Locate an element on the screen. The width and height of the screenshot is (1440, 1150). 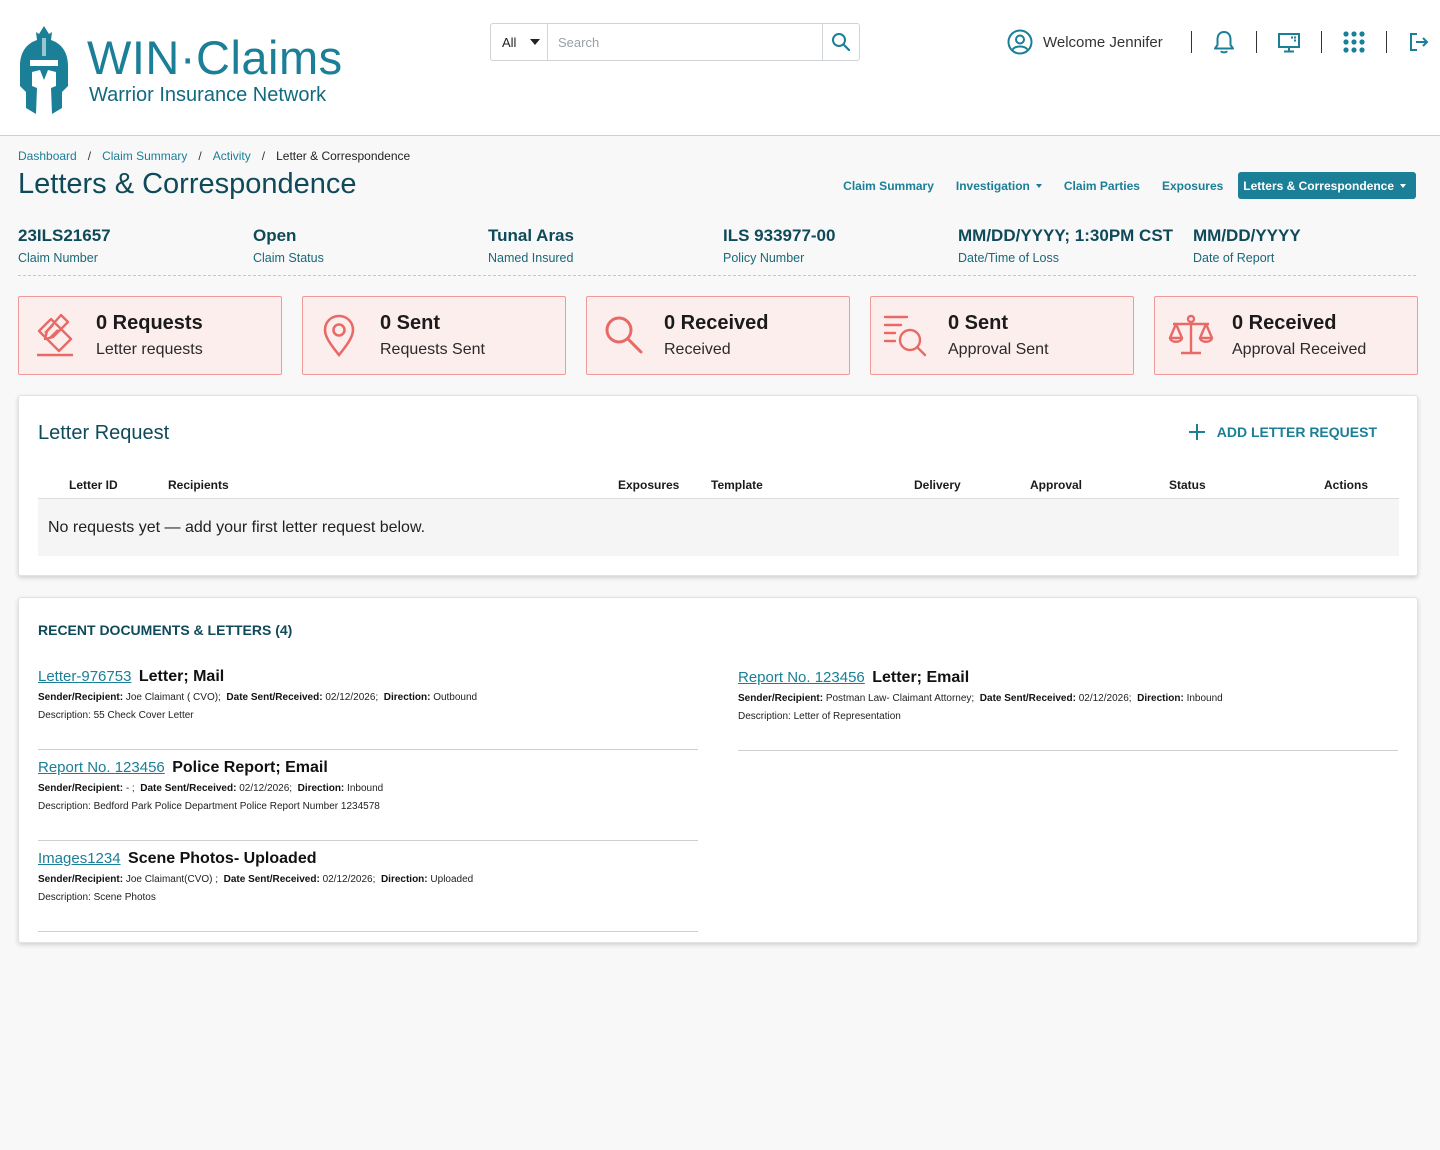
column-header-approval: Approval is located at coordinates (1056, 485).